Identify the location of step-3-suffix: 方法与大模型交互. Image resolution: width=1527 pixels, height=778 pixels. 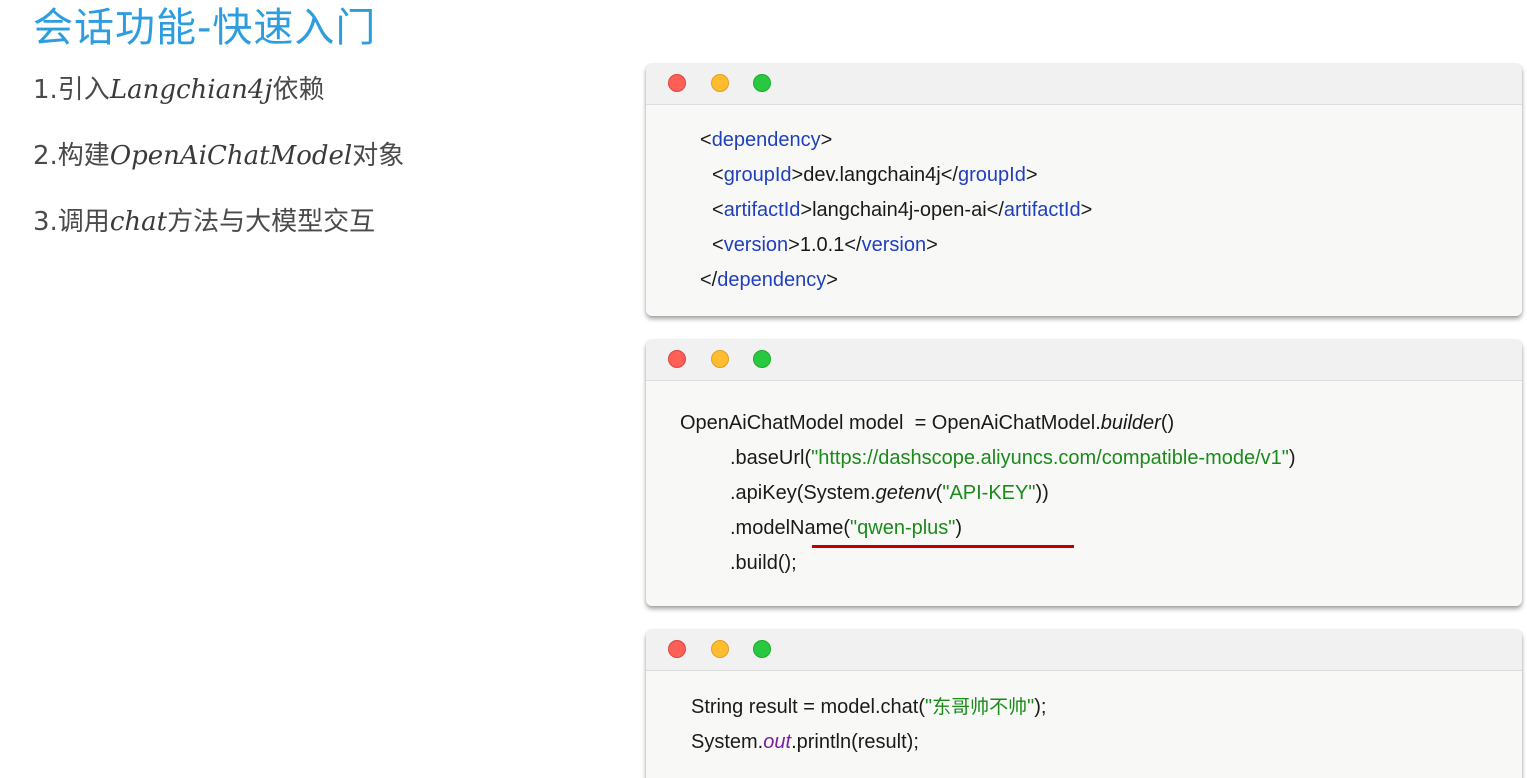
(271, 222).